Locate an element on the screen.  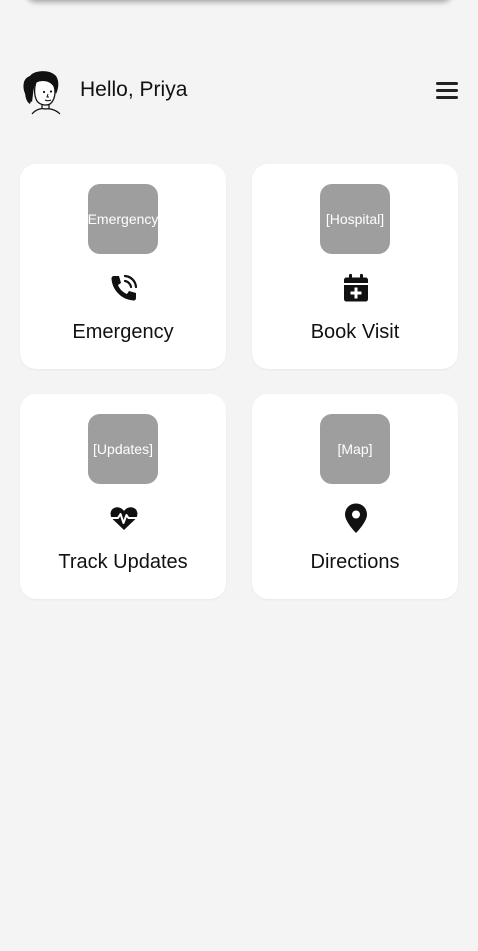
heart-pulse-icon is located at coordinates (124, 518).